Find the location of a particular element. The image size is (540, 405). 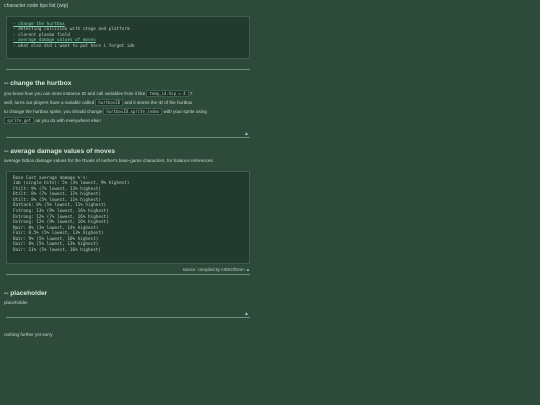

code-line: Dair: 11% (5% lowest, 16% highest) is located at coordinates (57, 251).